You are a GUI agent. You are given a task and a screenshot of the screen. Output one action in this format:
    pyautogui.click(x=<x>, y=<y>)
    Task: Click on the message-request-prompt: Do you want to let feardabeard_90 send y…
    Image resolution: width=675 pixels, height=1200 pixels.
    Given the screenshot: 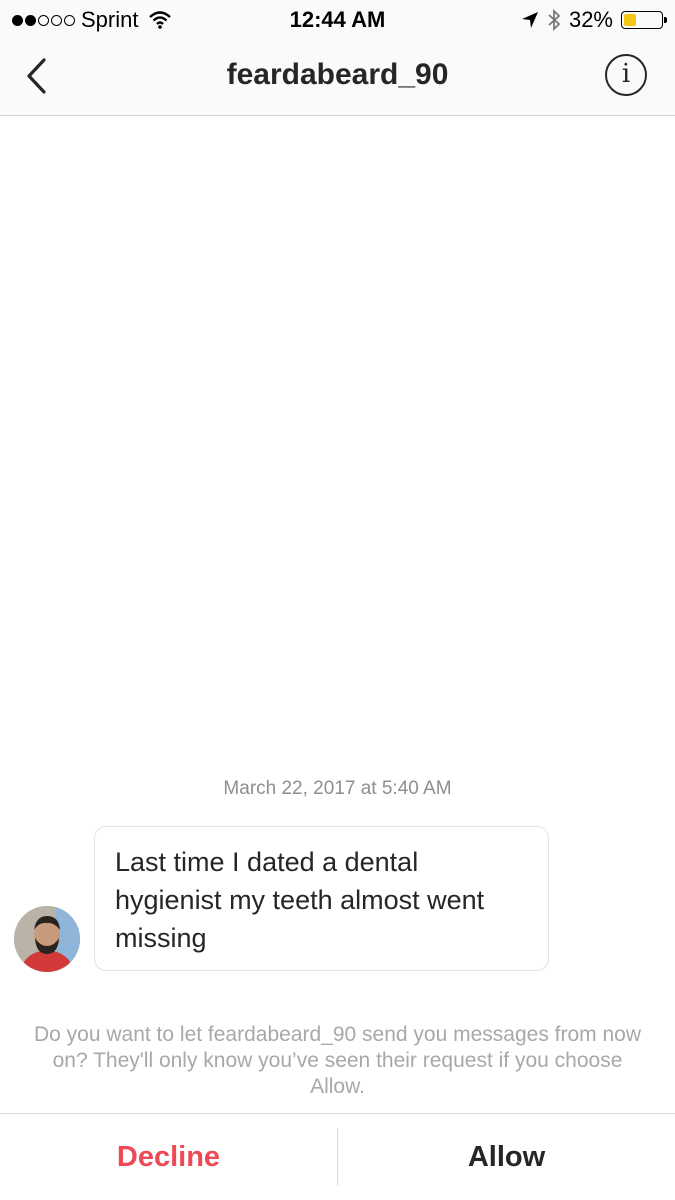 What is the action you would take?
    pyautogui.click(x=337, y=1060)
    